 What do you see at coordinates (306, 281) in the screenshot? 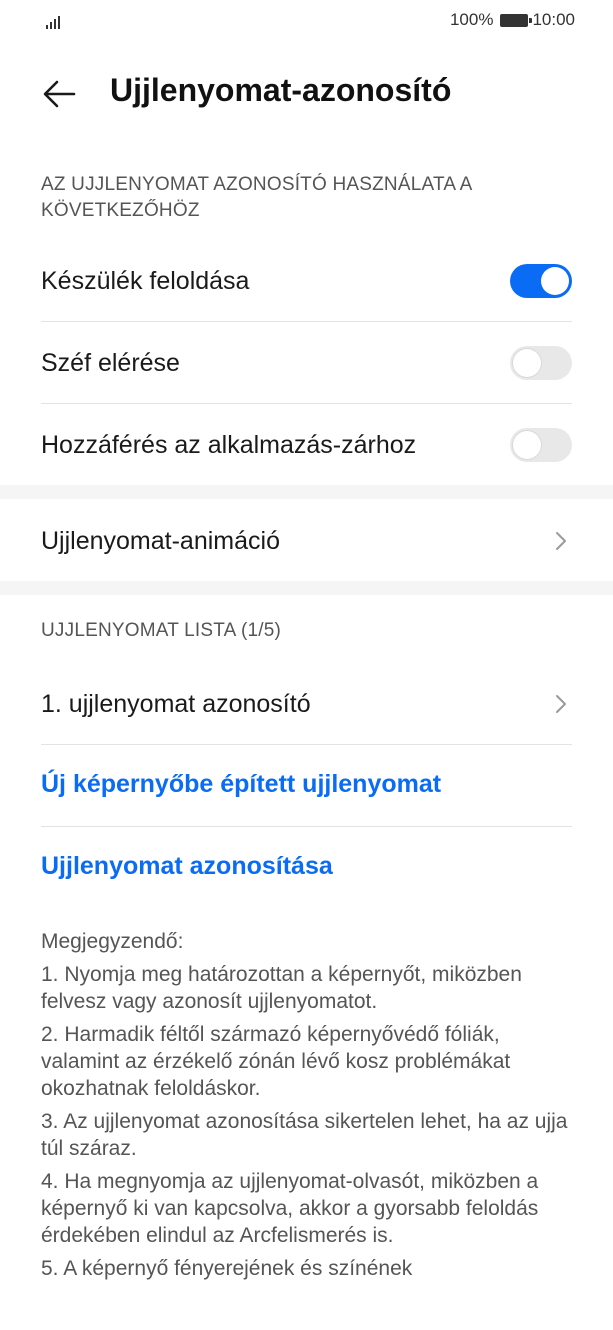
I see `setting-row-unlock: Készülék feloldása` at bounding box center [306, 281].